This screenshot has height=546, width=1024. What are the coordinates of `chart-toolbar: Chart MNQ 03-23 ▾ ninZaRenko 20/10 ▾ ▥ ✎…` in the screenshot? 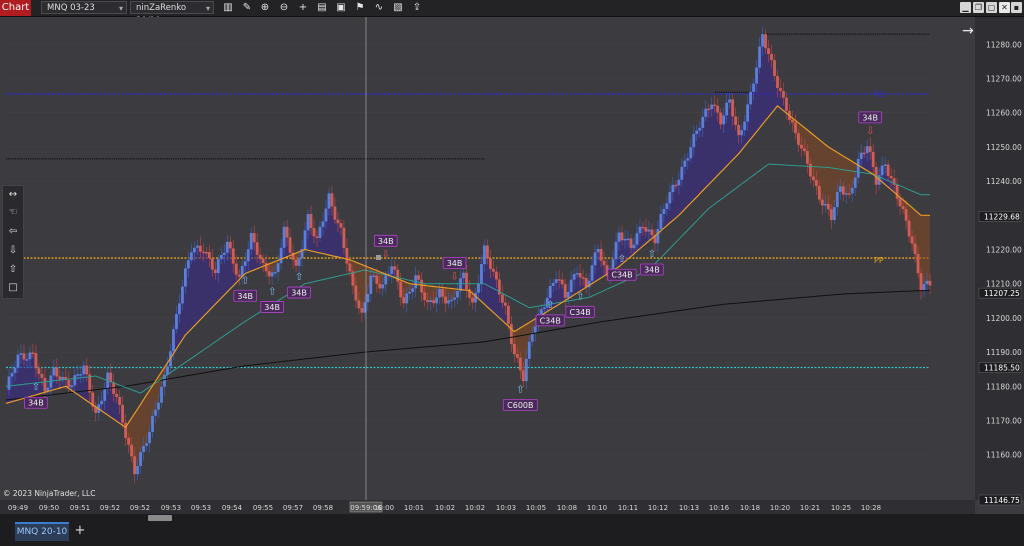 It's located at (512, 13).